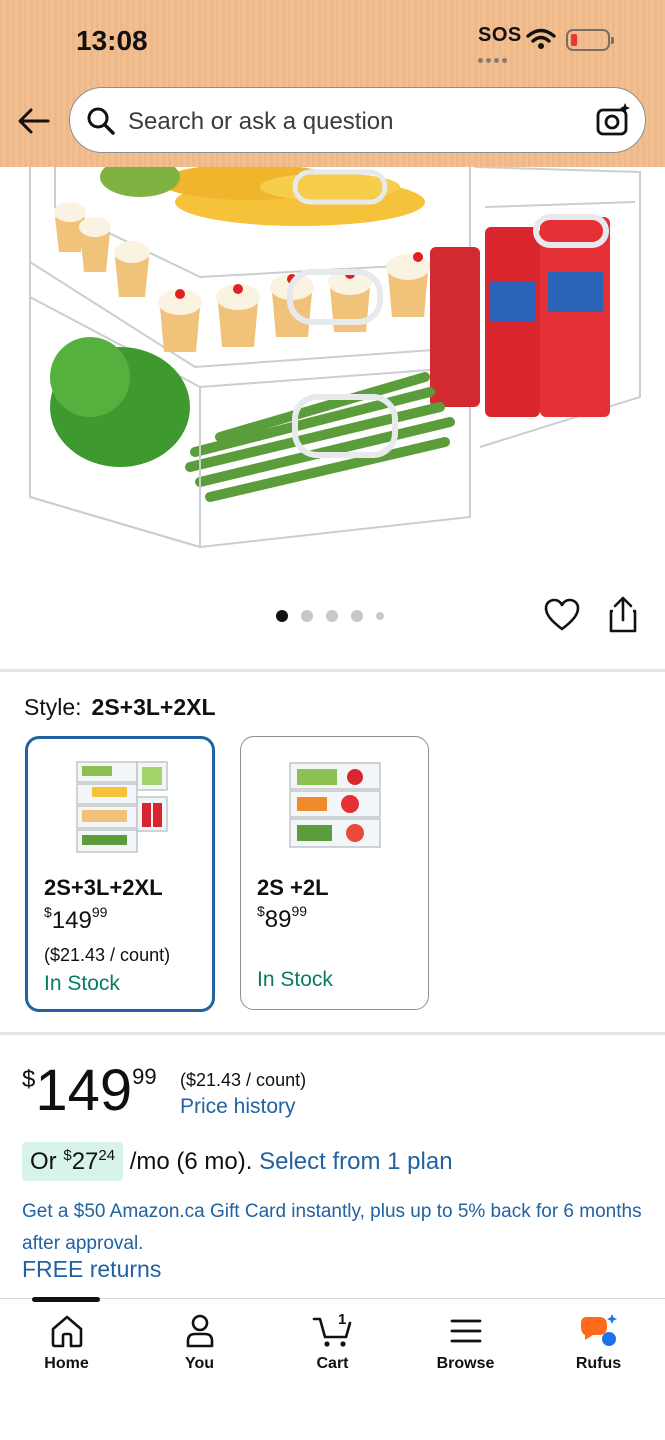 The width and height of the screenshot is (665, 1440). Describe the element at coordinates (89, 1090) in the screenshot. I see `main-price: $14999` at that location.